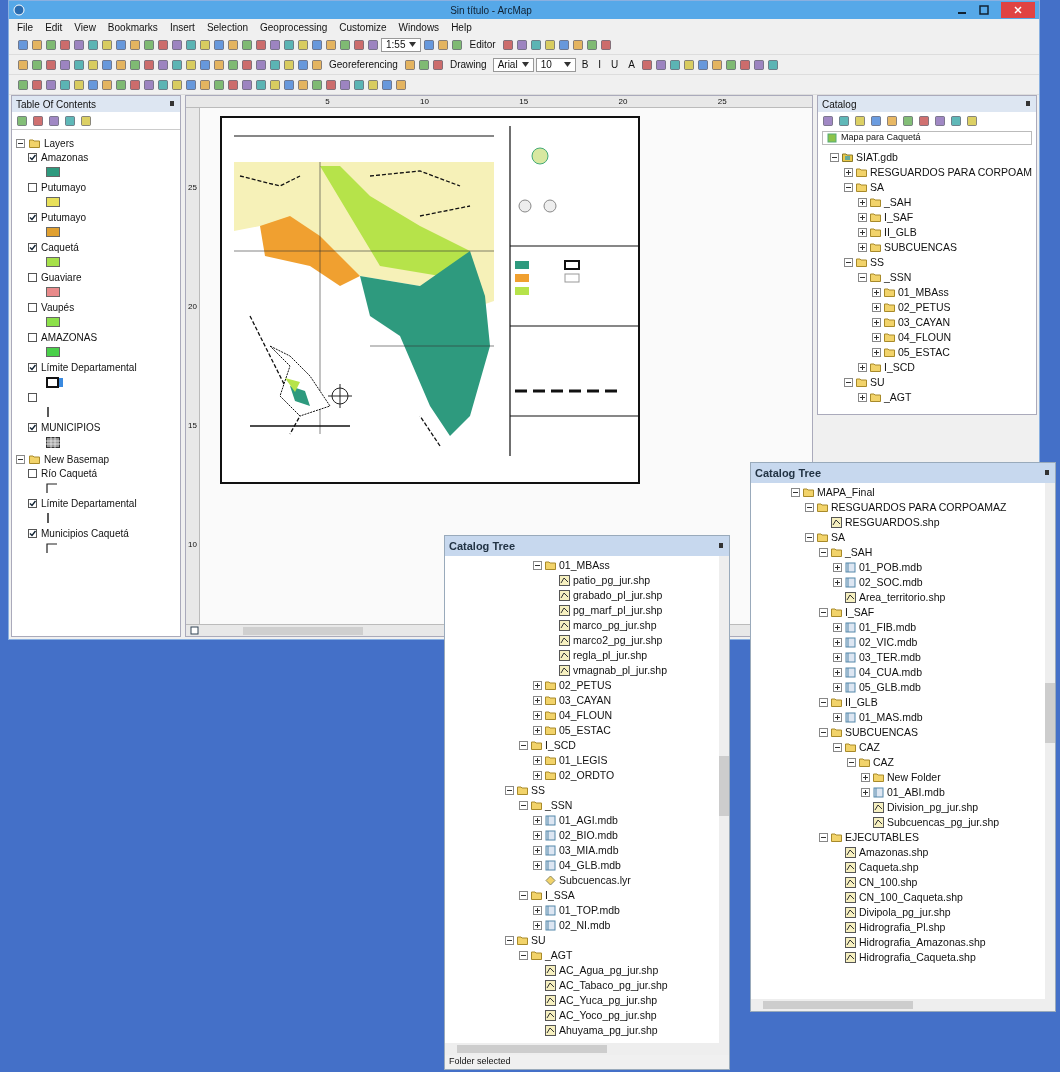 Image resolution: width=1060 pixels, height=1072 pixels. Describe the element at coordinates (419, 27) in the screenshot. I see `menu-item: Windows` at that location.